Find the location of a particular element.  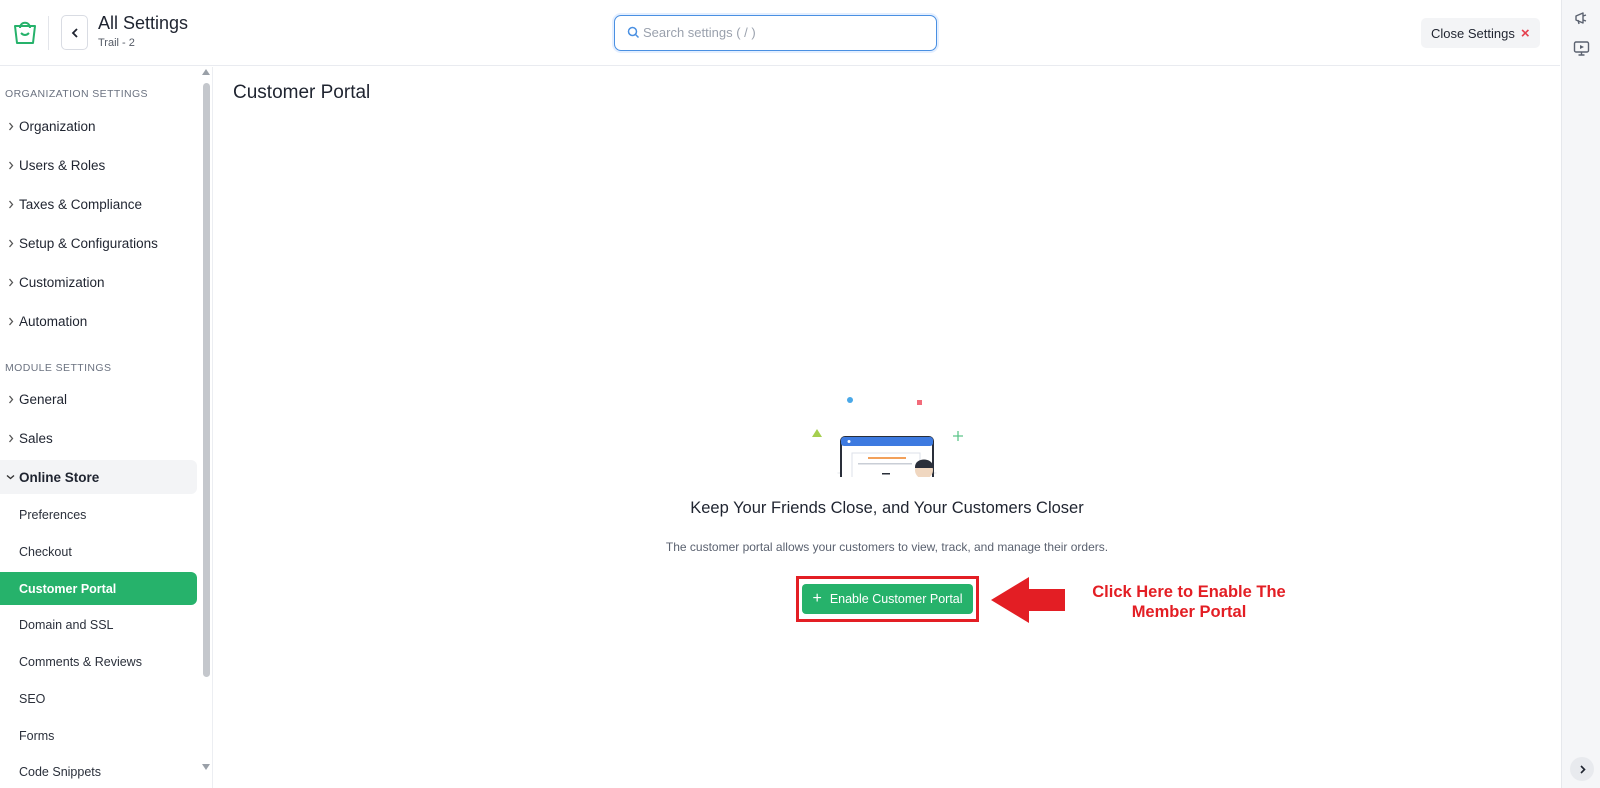

scroll-down-icon is located at coordinates (206, 767).